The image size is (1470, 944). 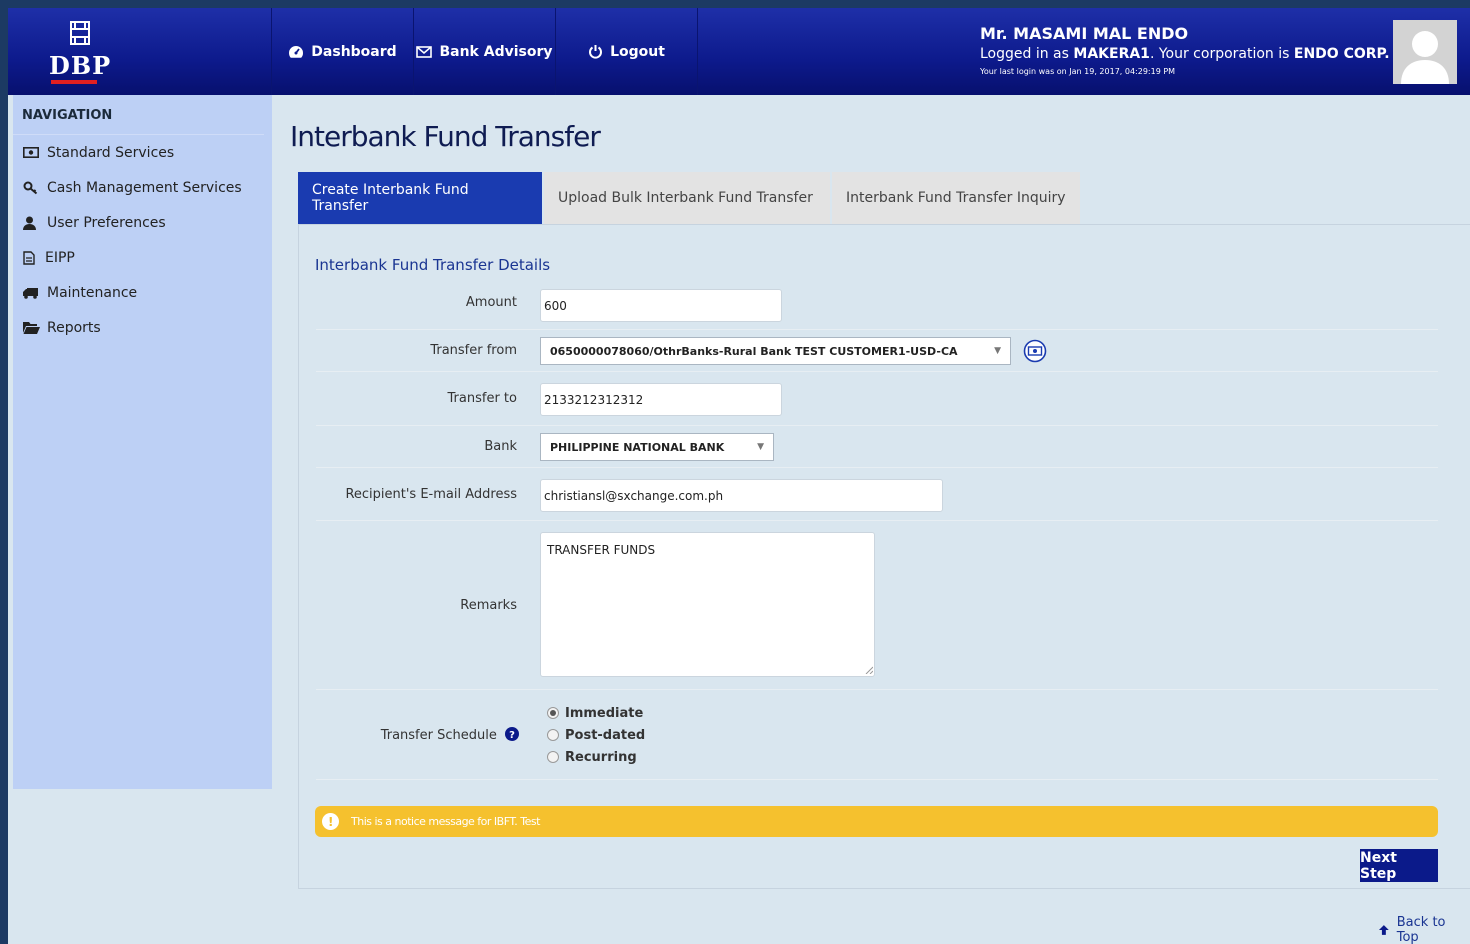 I want to click on sidebar-item-label: Cash Management Services, so click(x=144, y=187).